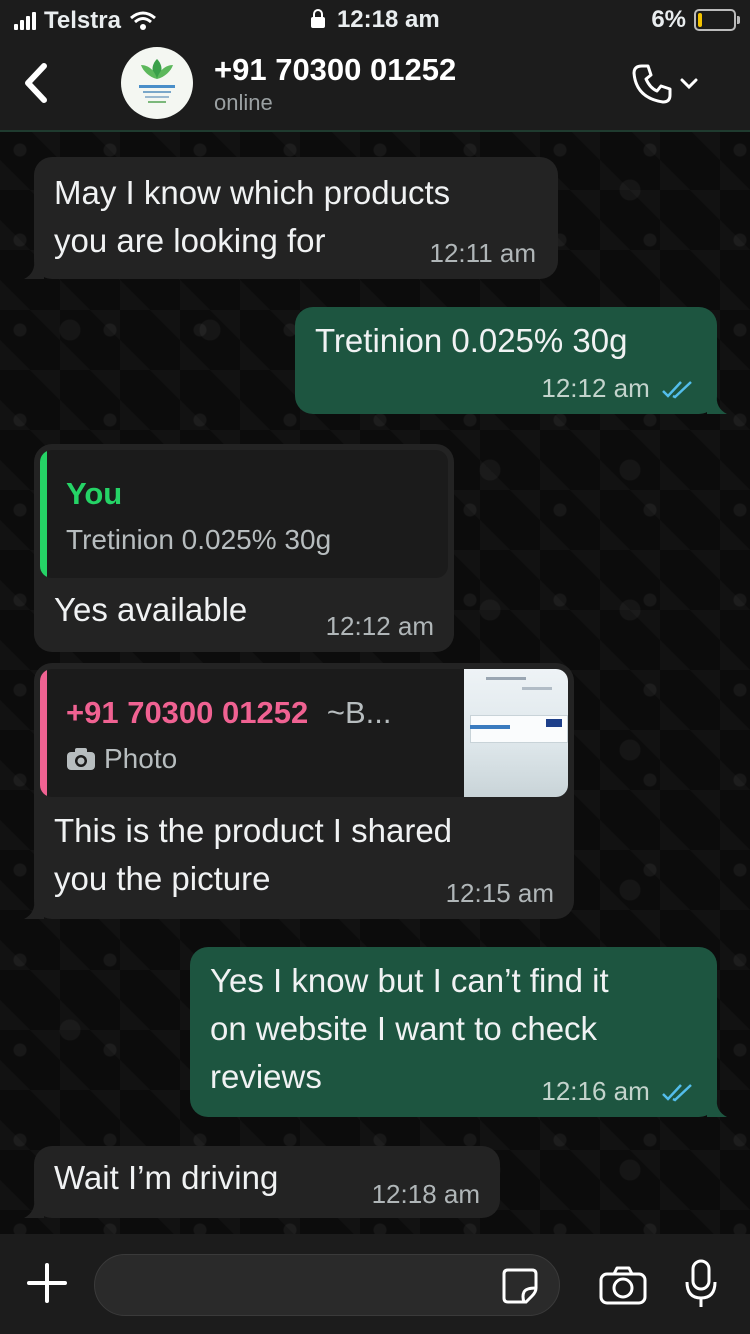  What do you see at coordinates (253, 830) in the screenshot?
I see `message-text: This is the product I shared` at bounding box center [253, 830].